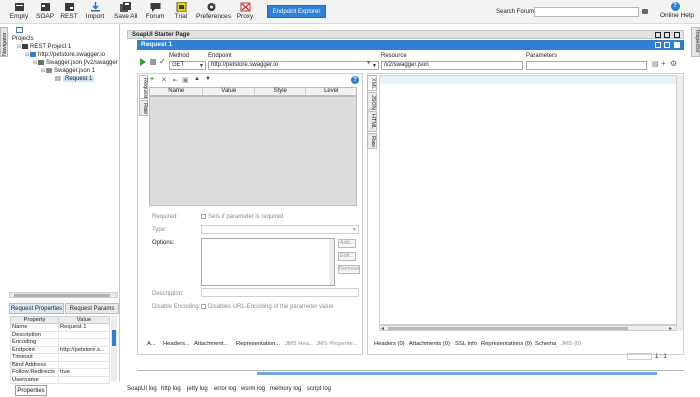 Image resolution: width=700 pixels, height=397 pixels. What do you see at coordinates (280, 229) in the screenshot?
I see `type-select: ▼` at bounding box center [280, 229].